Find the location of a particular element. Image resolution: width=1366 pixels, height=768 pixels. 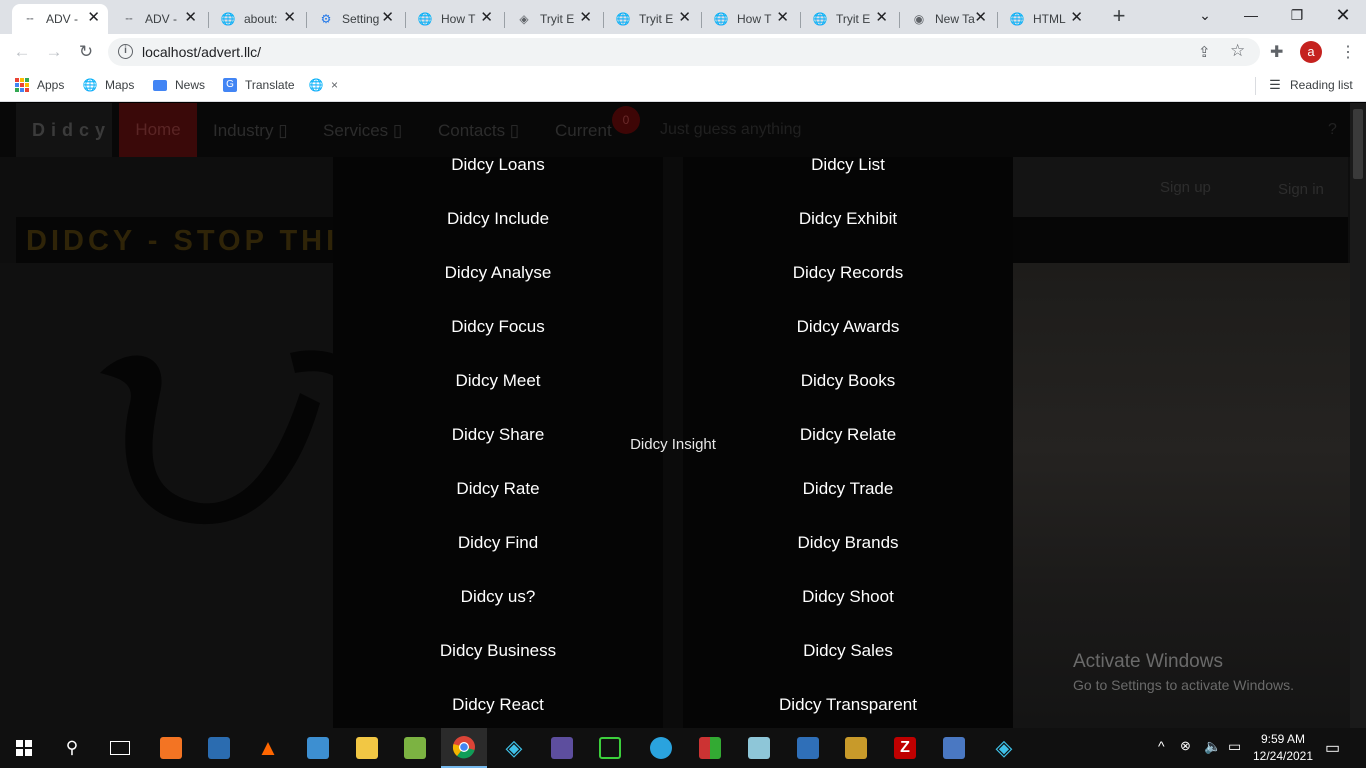

browser-tab: 🌐 HTML ✕ is located at coordinates (1045, 19).